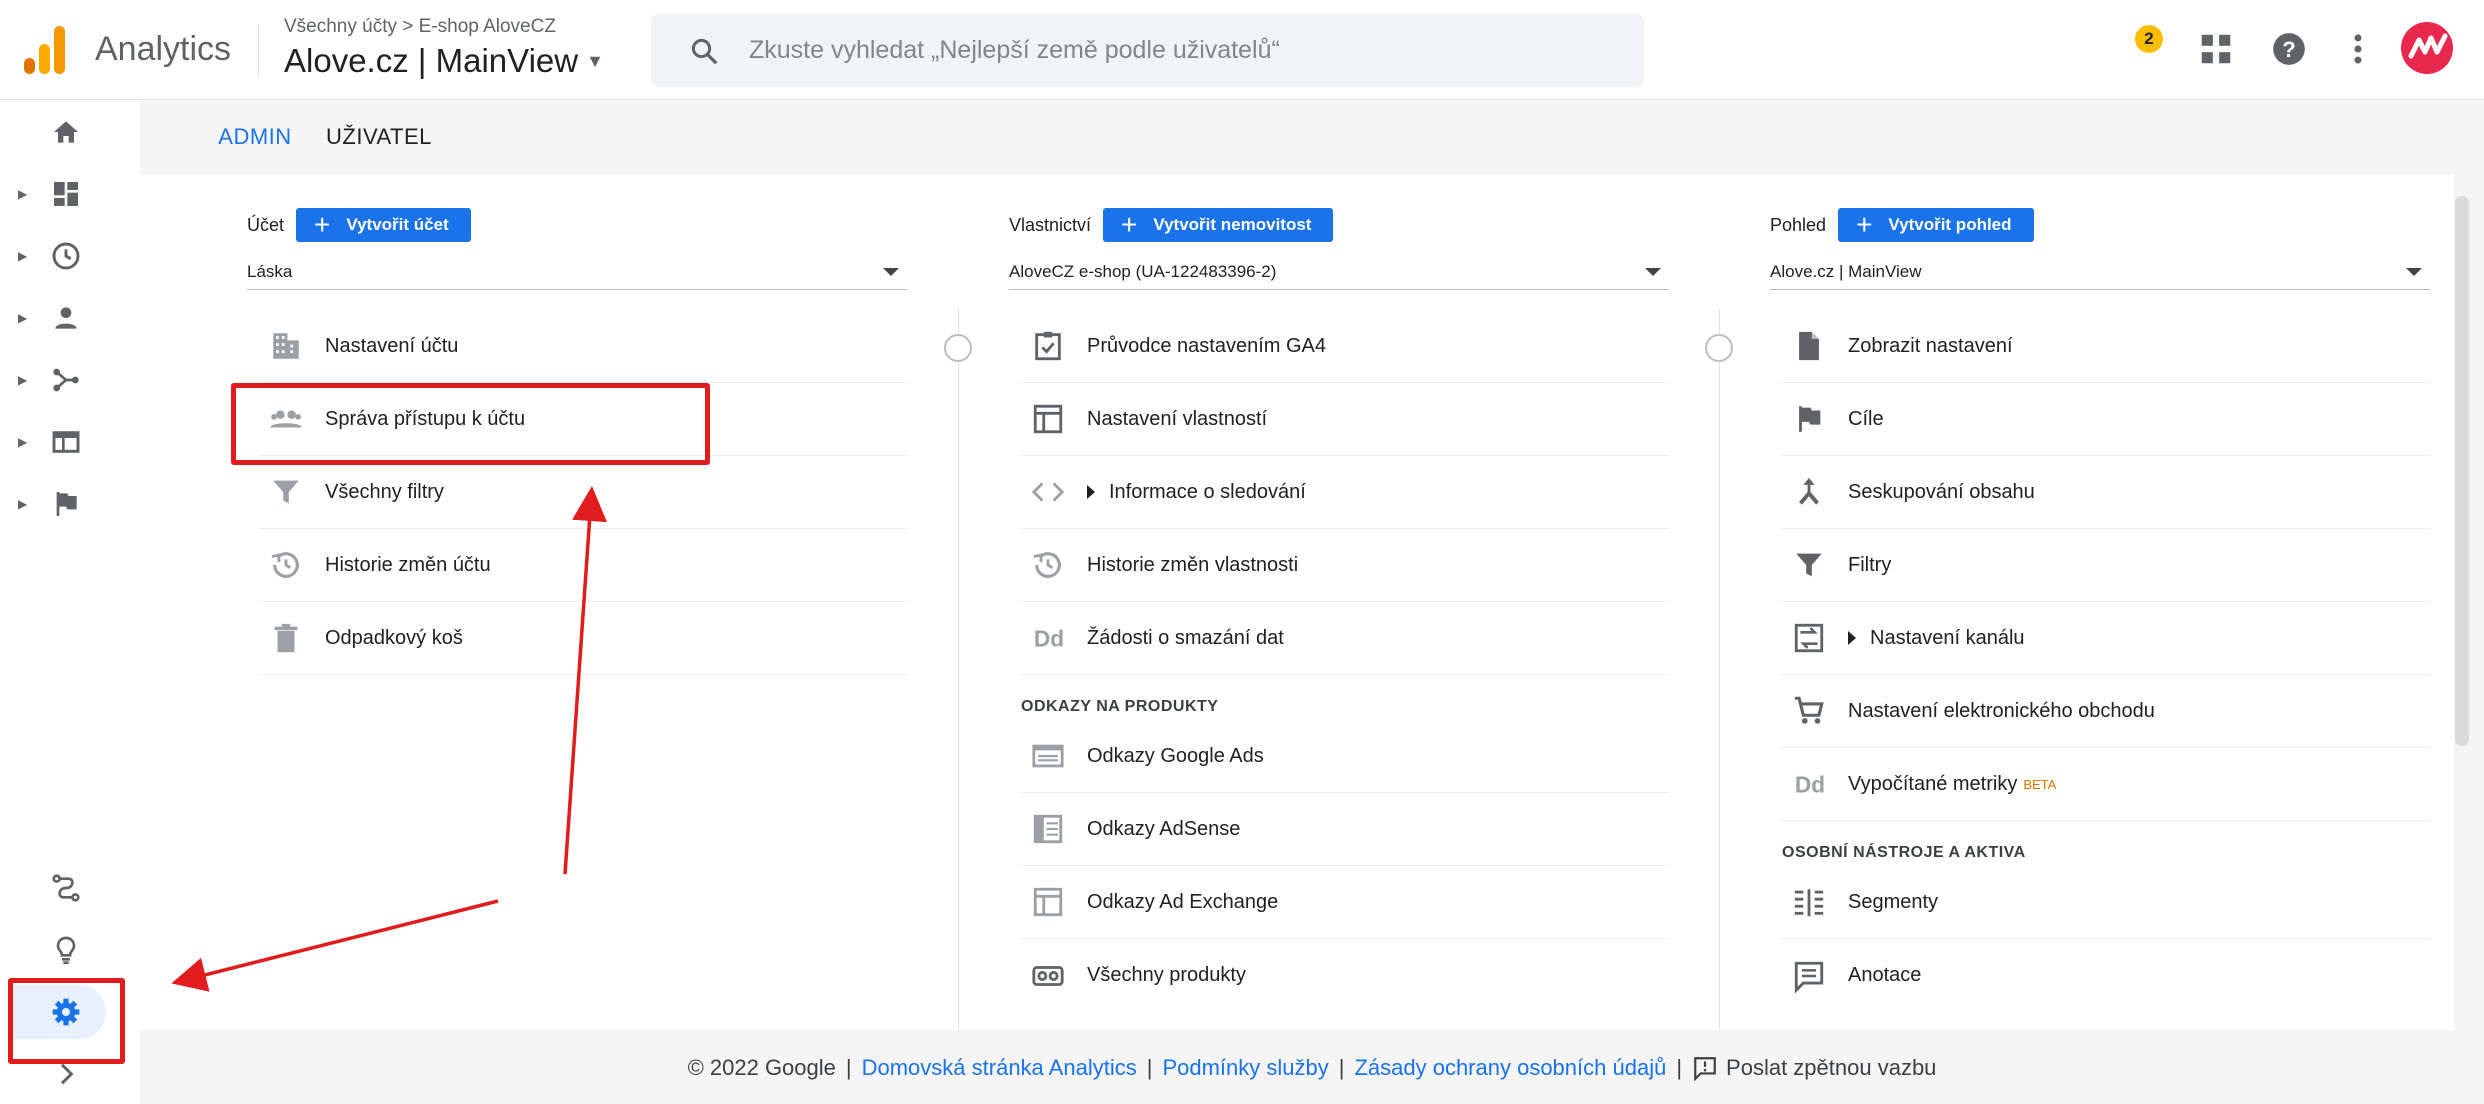 The image size is (2484, 1104). I want to click on create-account-button: + Vytvořit účet, so click(383, 225).